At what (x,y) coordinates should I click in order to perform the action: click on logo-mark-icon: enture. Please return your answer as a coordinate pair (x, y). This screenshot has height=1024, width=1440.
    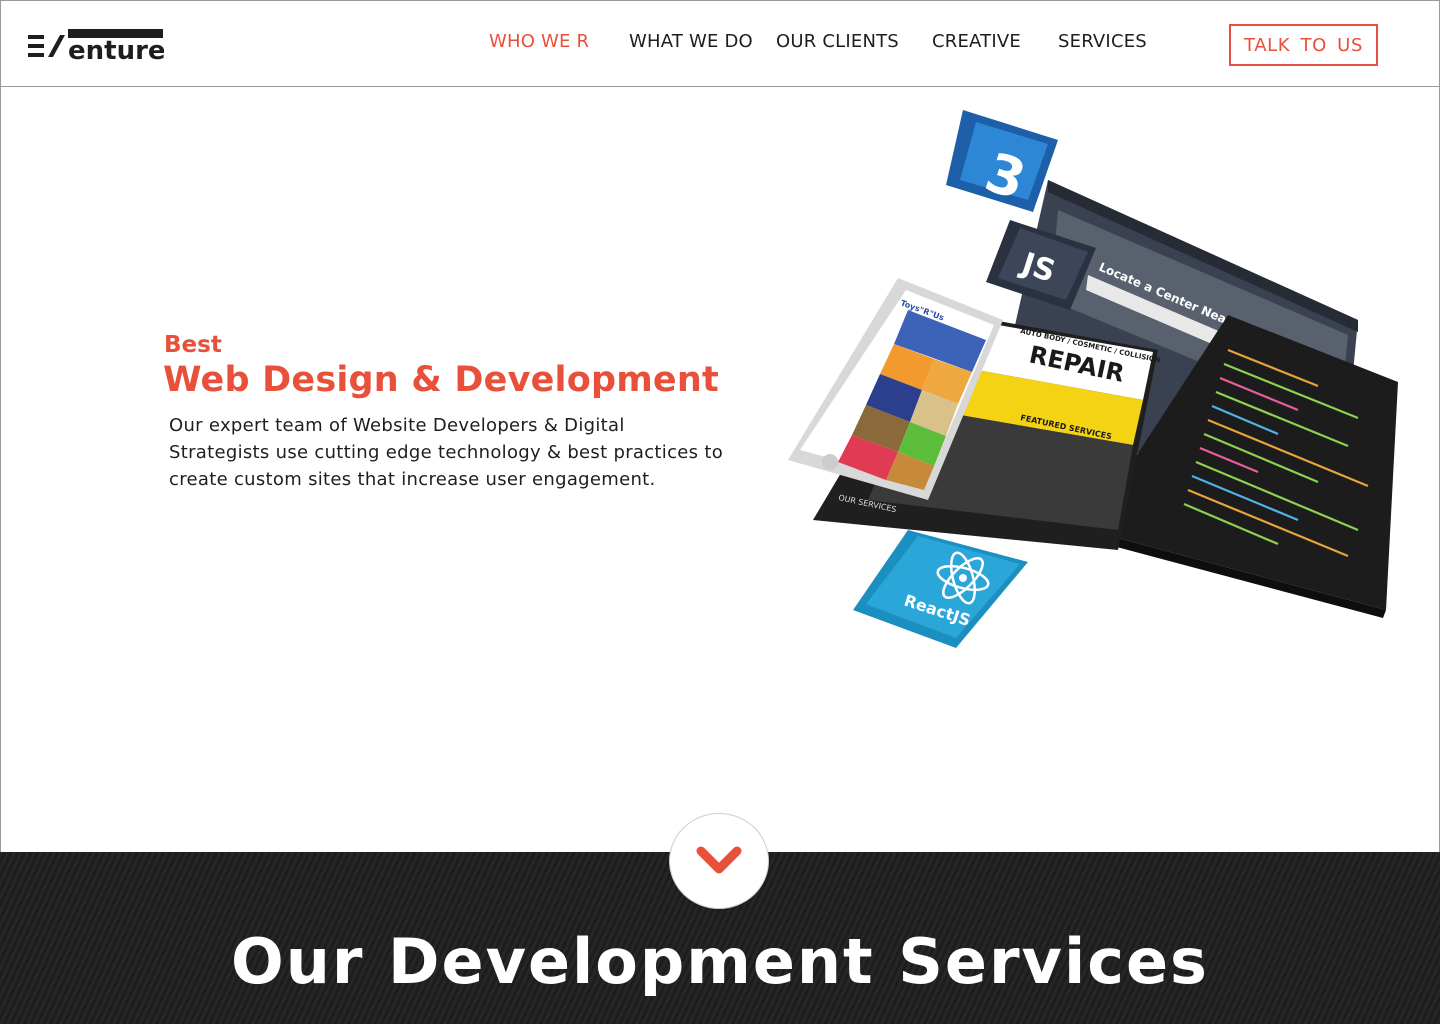
    Looking at the image, I should click on (97, 47).